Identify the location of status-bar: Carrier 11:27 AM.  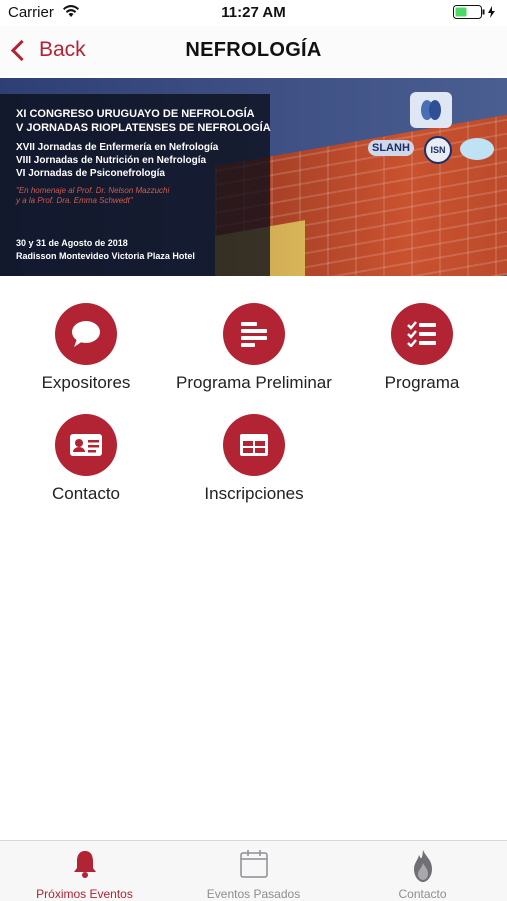
(253, 13).